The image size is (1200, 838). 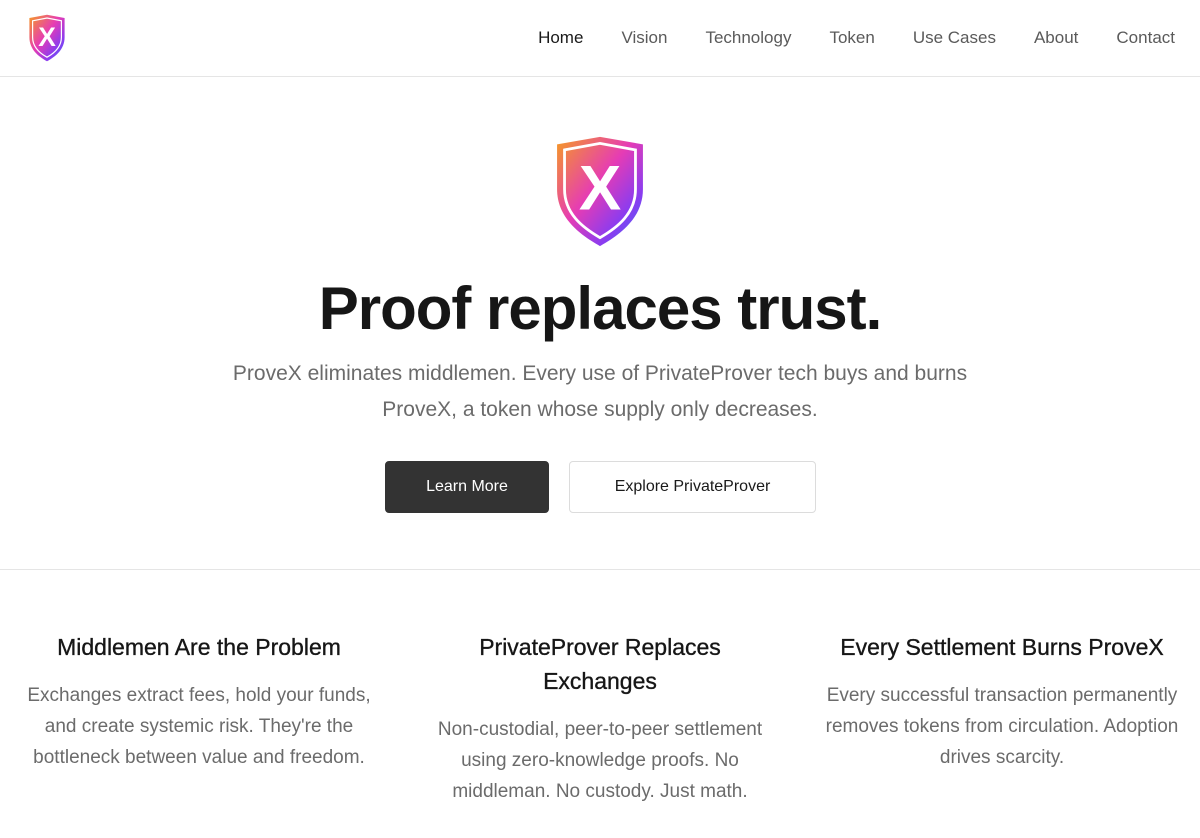 What do you see at coordinates (692, 487) in the screenshot?
I see `explore-privateprover-button: Explore PrivateProver` at bounding box center [692, 487].